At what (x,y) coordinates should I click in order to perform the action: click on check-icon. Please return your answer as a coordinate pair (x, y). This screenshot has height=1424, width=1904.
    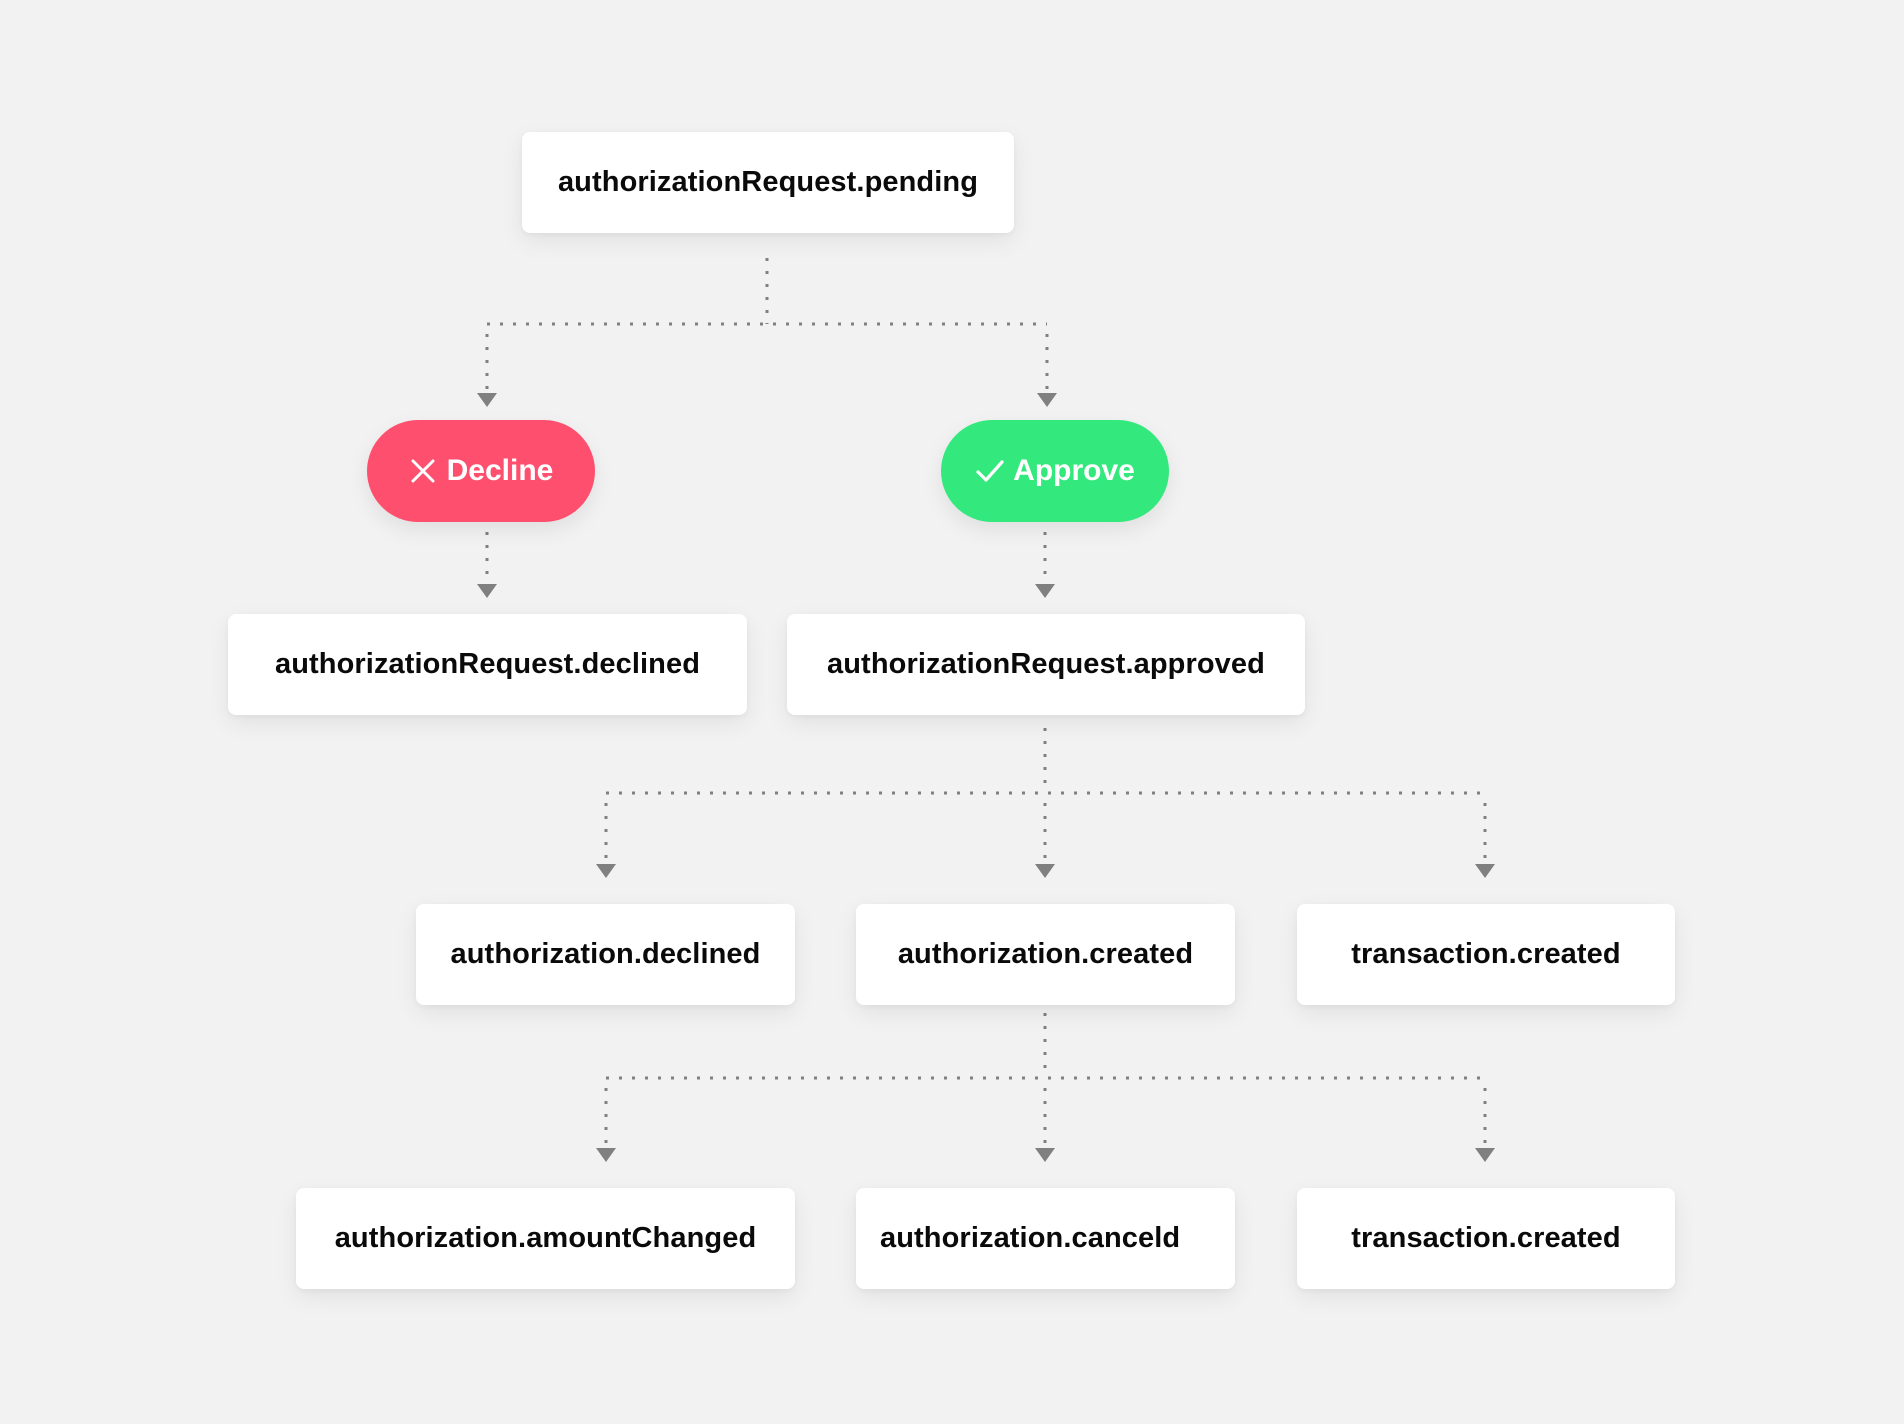
    Looking at the image, I should click on (989, 471).